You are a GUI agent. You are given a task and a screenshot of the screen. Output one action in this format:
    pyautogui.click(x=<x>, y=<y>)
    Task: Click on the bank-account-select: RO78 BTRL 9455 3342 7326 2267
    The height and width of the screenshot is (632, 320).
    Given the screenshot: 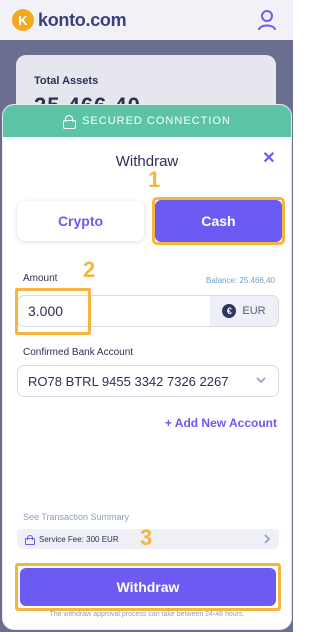 What is the action you would take?
    pyautogui.click(x=148, y=381)
    